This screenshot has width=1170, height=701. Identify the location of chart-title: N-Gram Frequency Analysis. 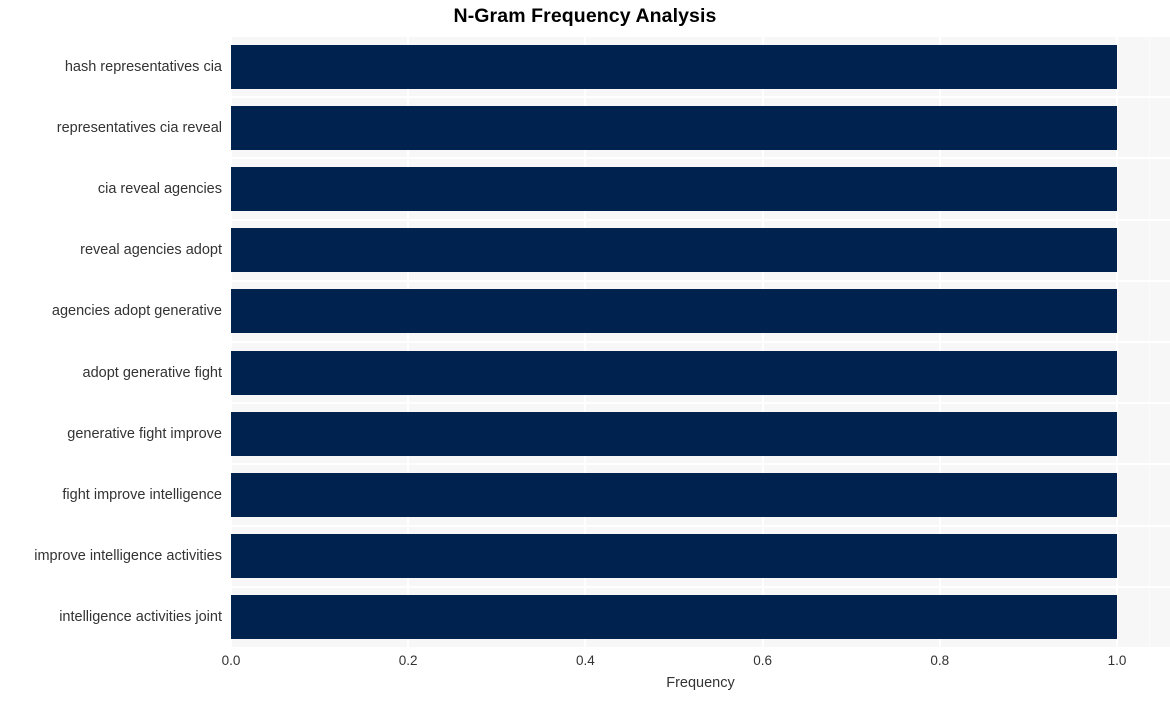
(585, 16).